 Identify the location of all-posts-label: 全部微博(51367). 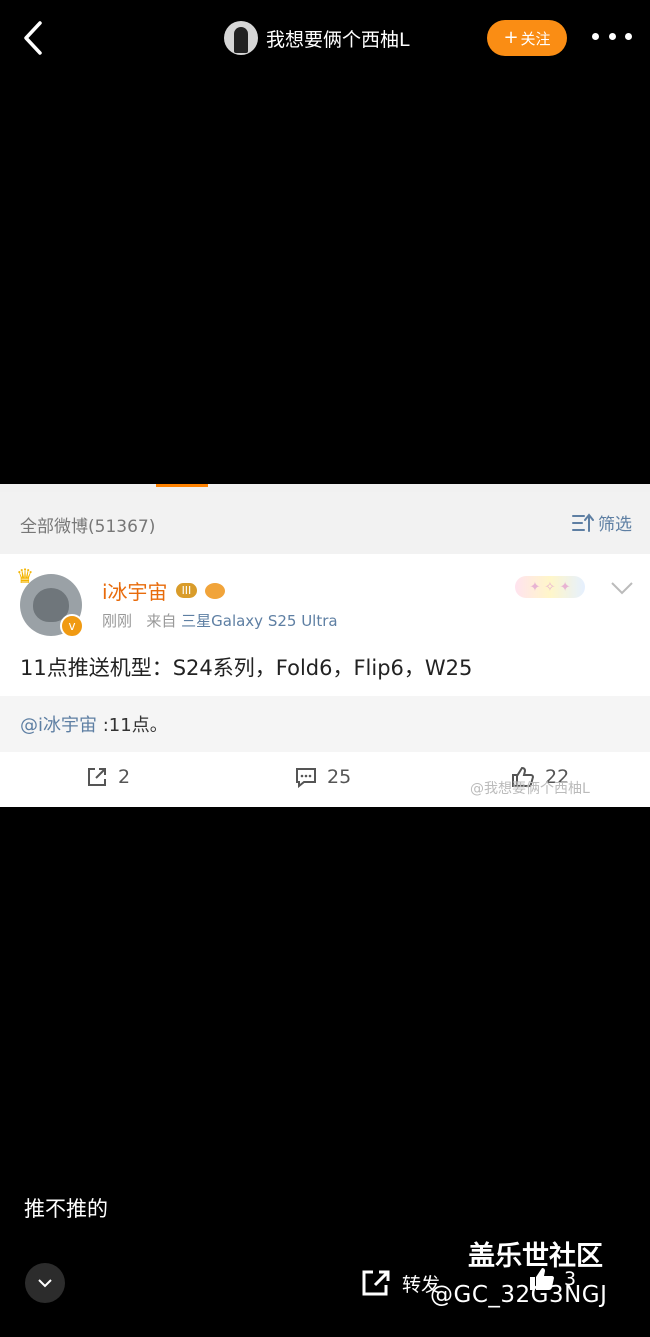
(88, 527).